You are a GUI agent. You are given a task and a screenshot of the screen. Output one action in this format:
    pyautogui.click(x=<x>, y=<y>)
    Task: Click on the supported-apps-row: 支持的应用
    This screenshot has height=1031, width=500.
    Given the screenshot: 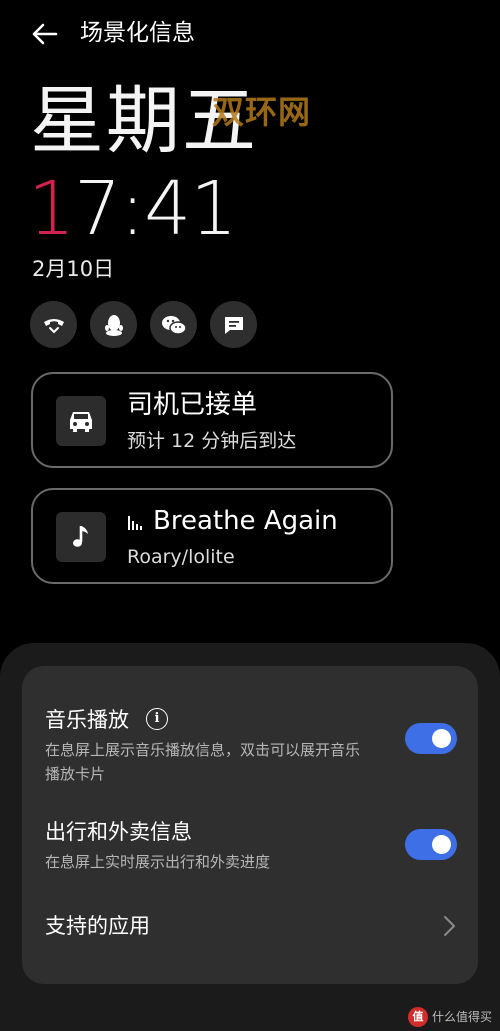 What is the action you would take?
    pyautogui.click(x=255, y=926)
    